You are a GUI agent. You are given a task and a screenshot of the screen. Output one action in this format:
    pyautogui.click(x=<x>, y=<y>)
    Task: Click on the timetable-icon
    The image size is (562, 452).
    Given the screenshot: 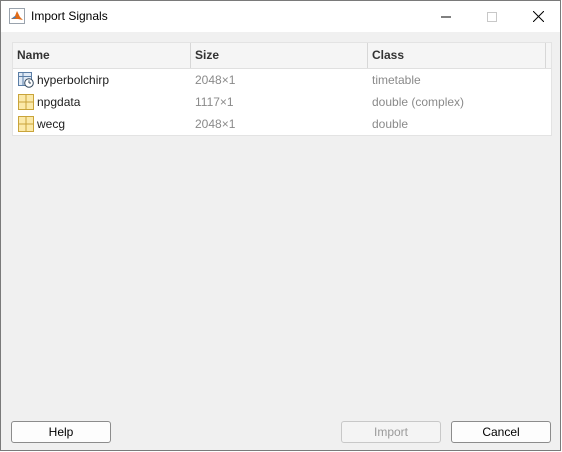 What is the action you would take?
    pyautogui.click(x=26, y=80)
    